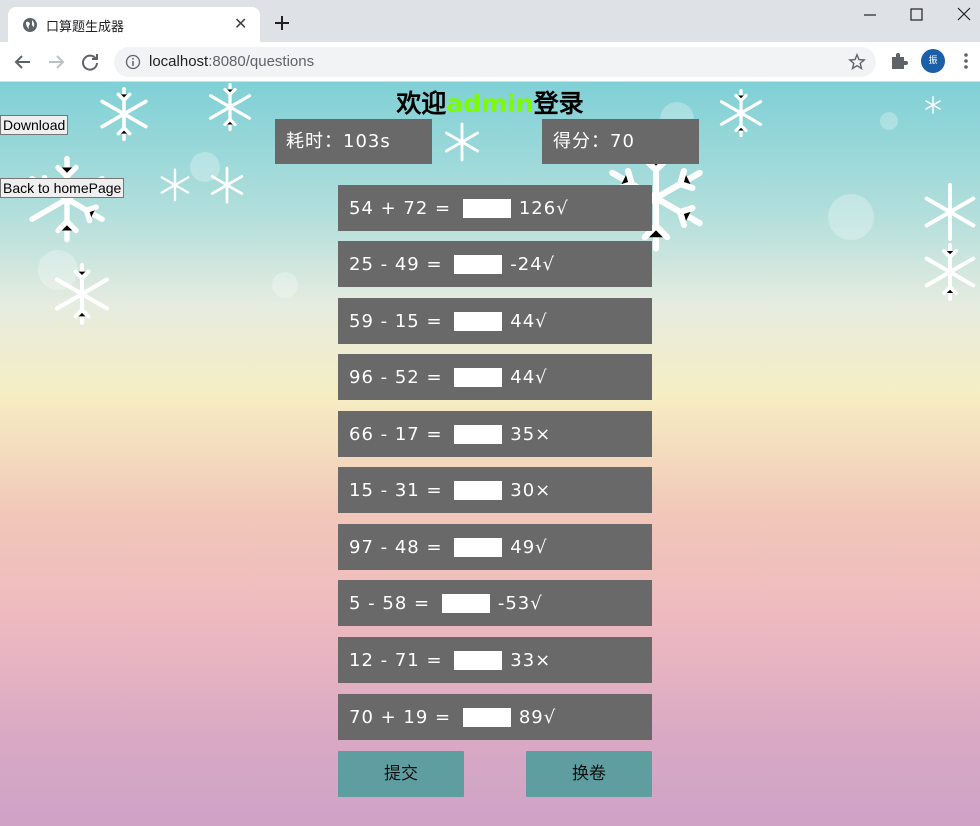 Image resolution: width=980 pixels, height=826 pixels. I want to click on question-expression: 97 - 48 =, so click(399, 547).